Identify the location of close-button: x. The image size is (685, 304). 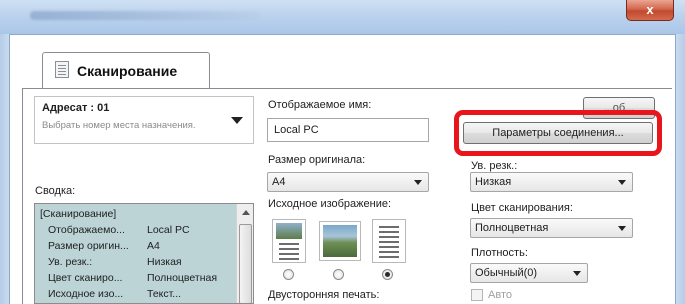
(650, 10).